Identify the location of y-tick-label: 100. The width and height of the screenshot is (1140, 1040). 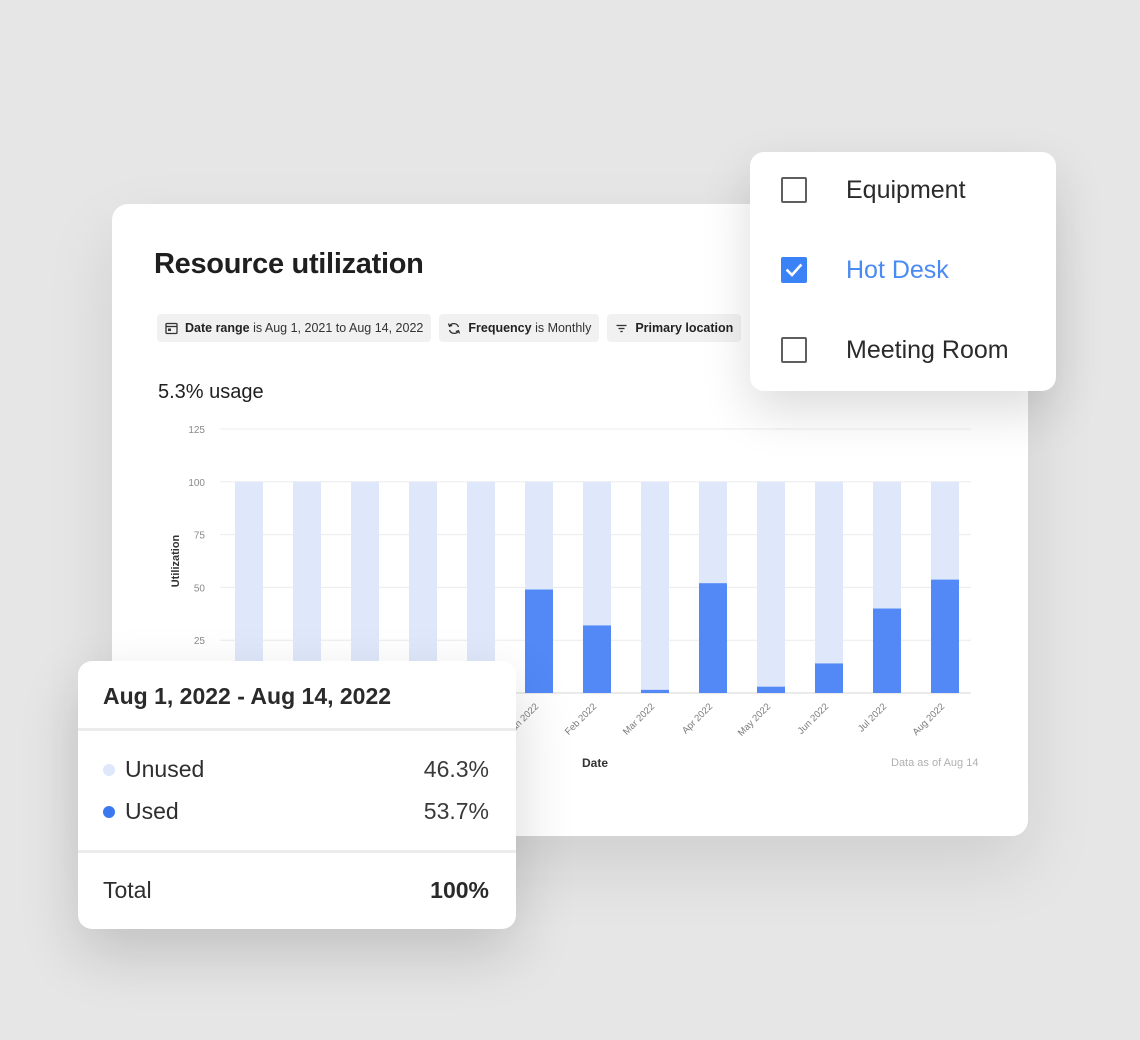
(196, 483).